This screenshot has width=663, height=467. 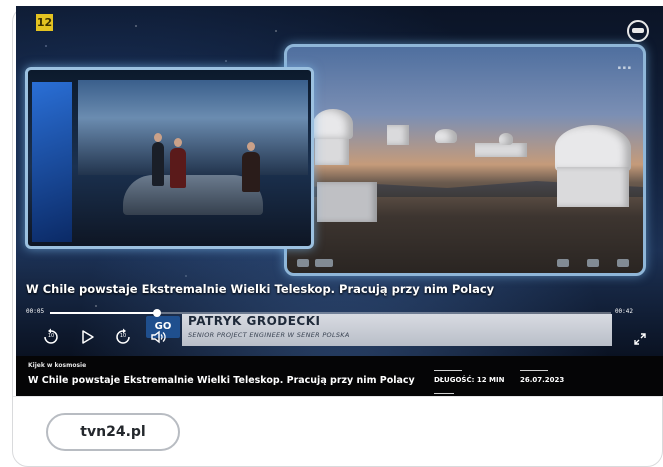 I want to click on rewind-label: 10, so click(x=51, y=336).